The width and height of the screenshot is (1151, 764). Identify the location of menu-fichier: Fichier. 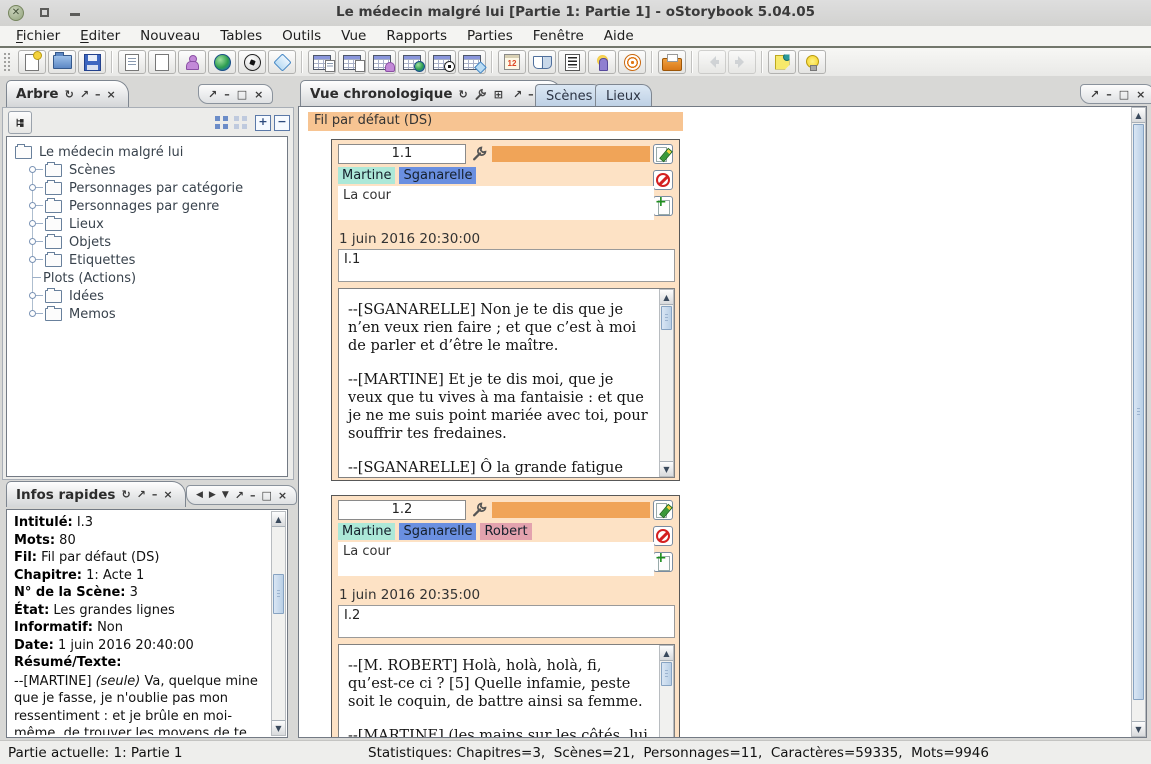
(38, 36).